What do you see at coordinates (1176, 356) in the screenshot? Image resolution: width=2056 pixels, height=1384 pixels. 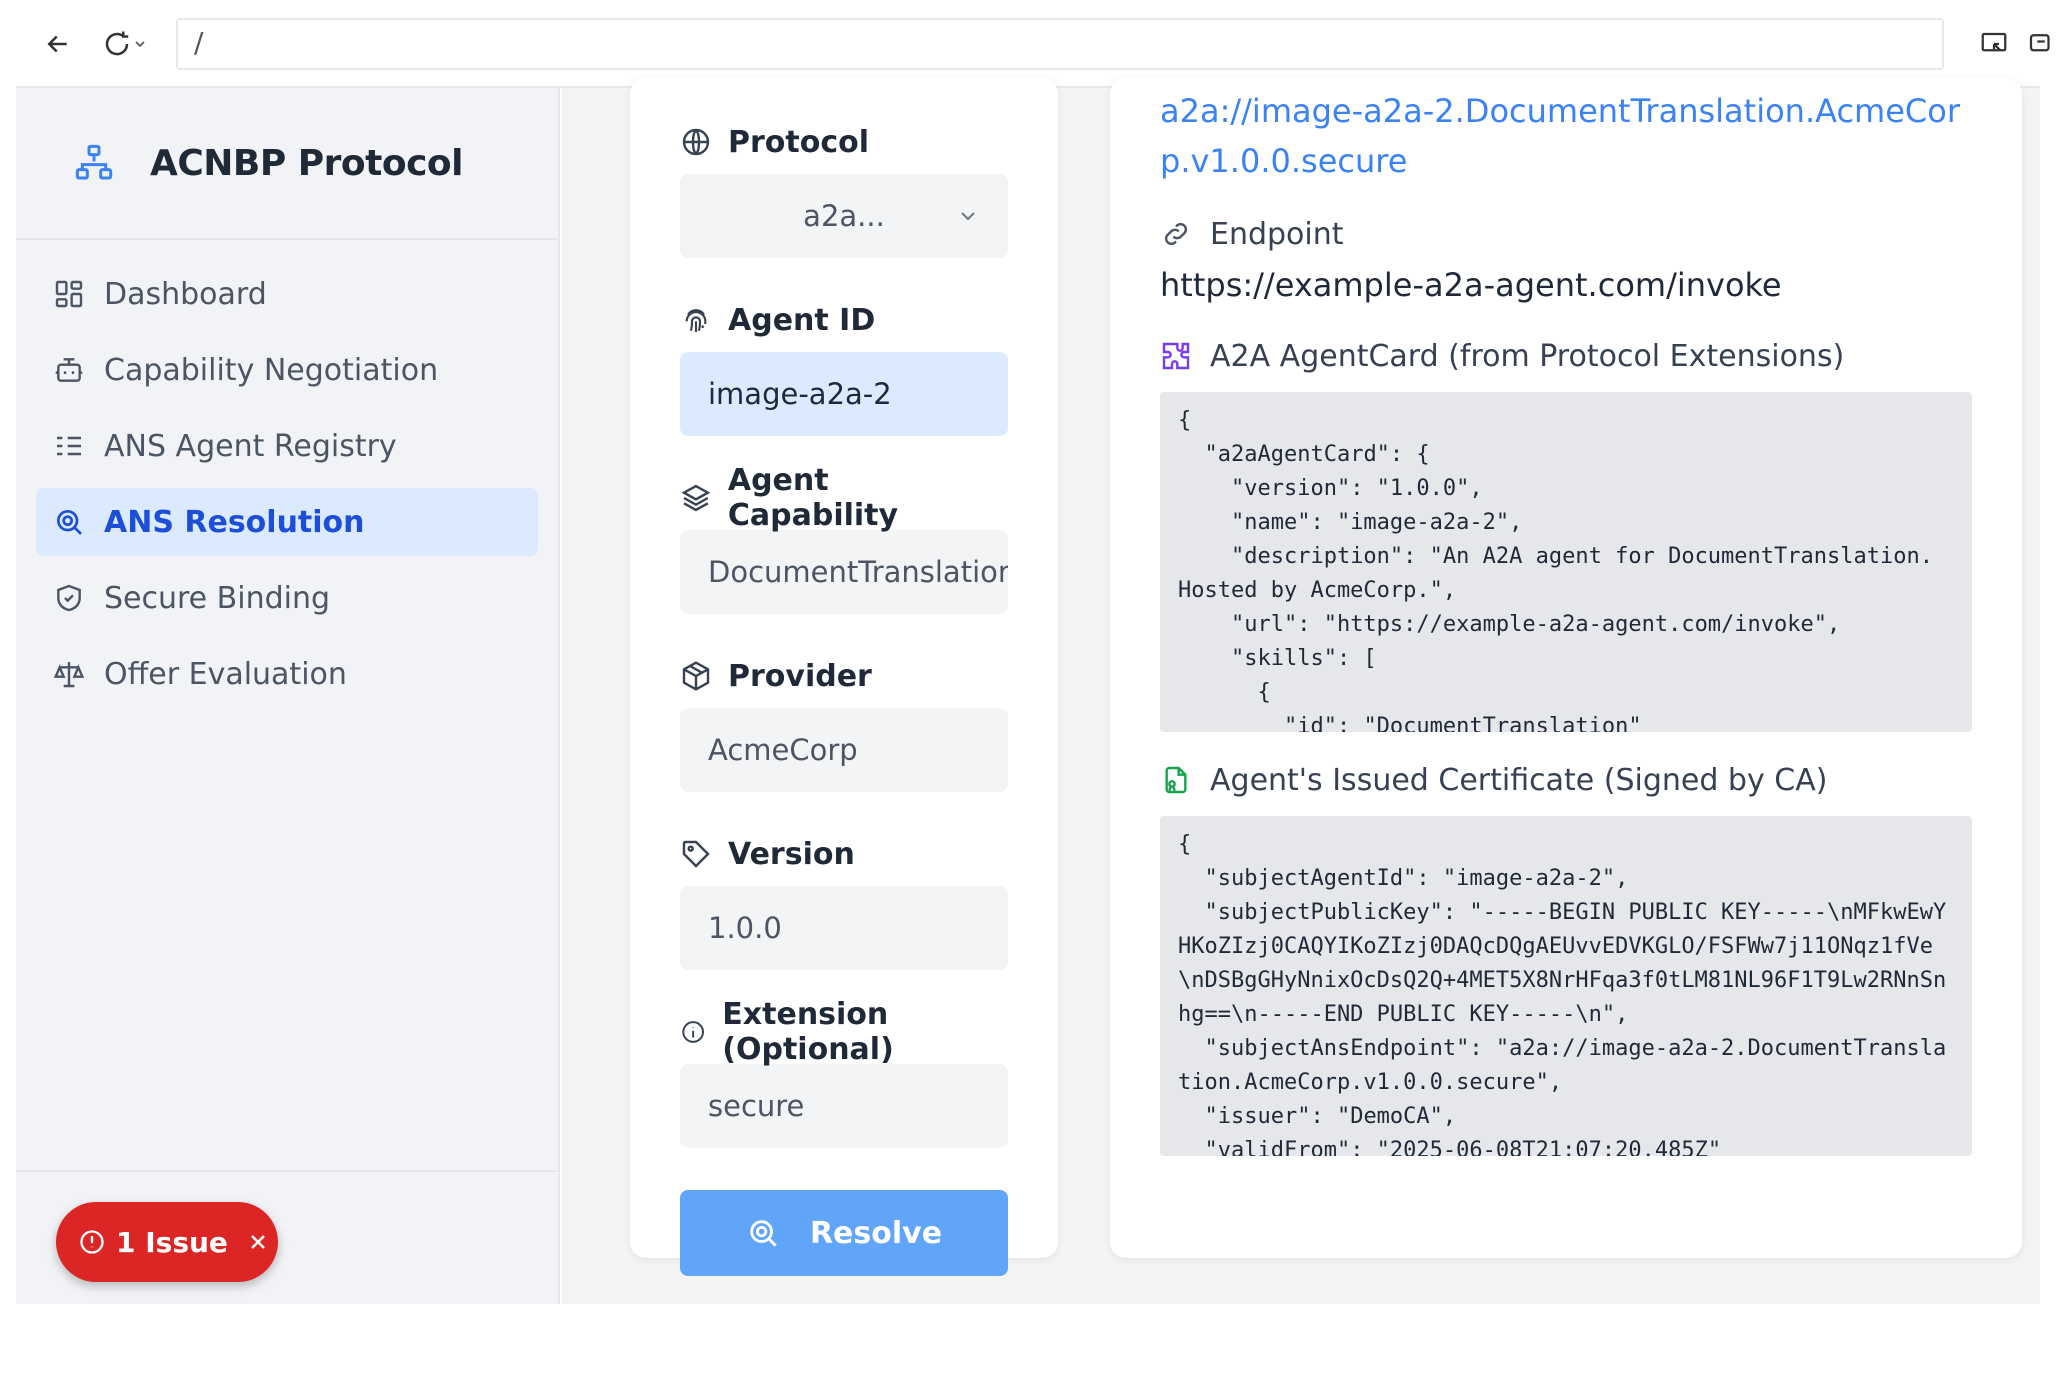 I see `puzzle-icon` at bounding box center [1176, 356].